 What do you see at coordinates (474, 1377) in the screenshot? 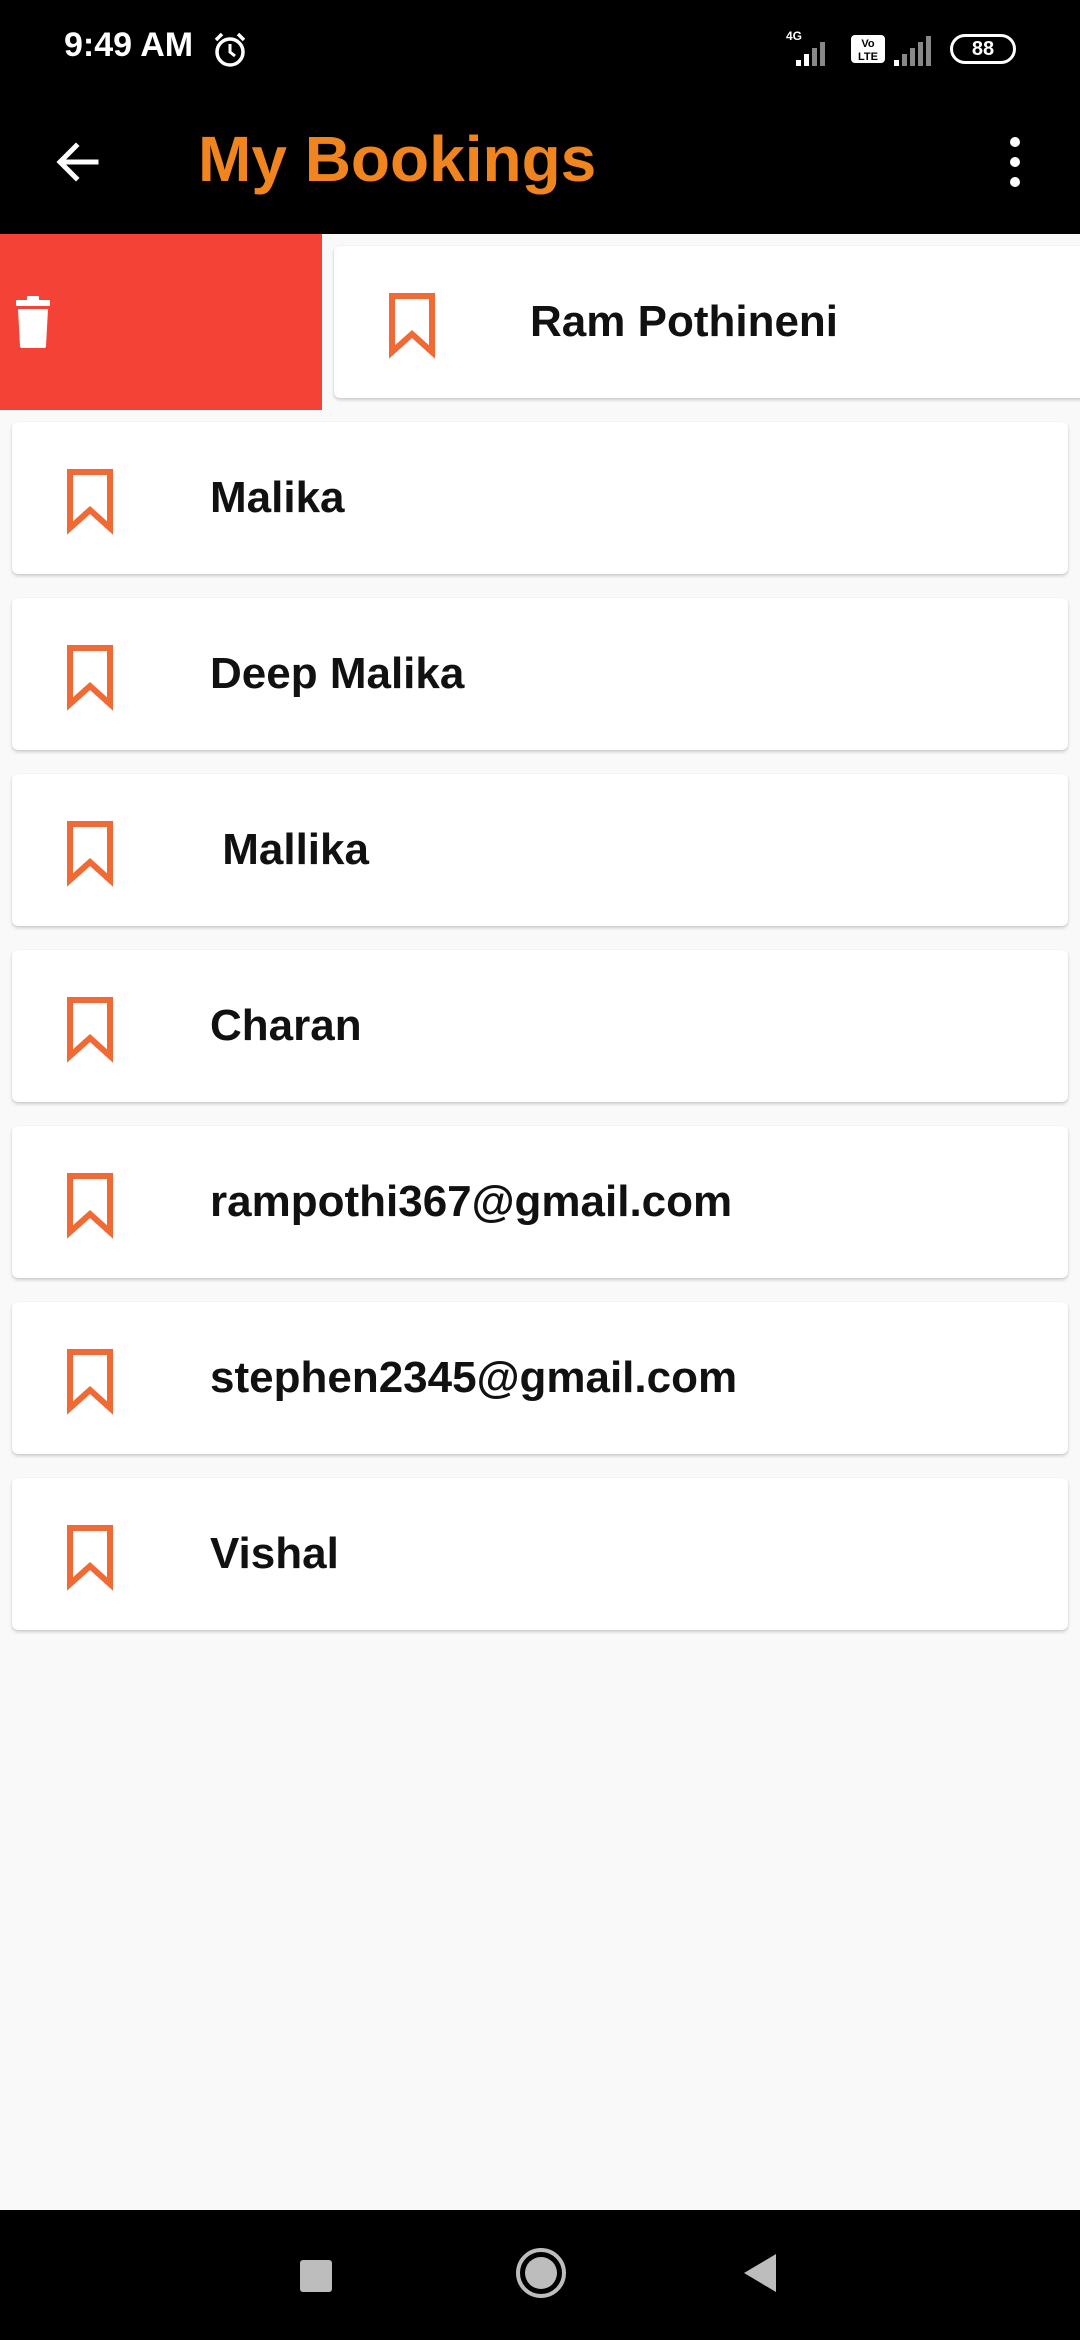
I see `booking-name: stephen2345@gmail.com` at bounding box center [474, 1377].